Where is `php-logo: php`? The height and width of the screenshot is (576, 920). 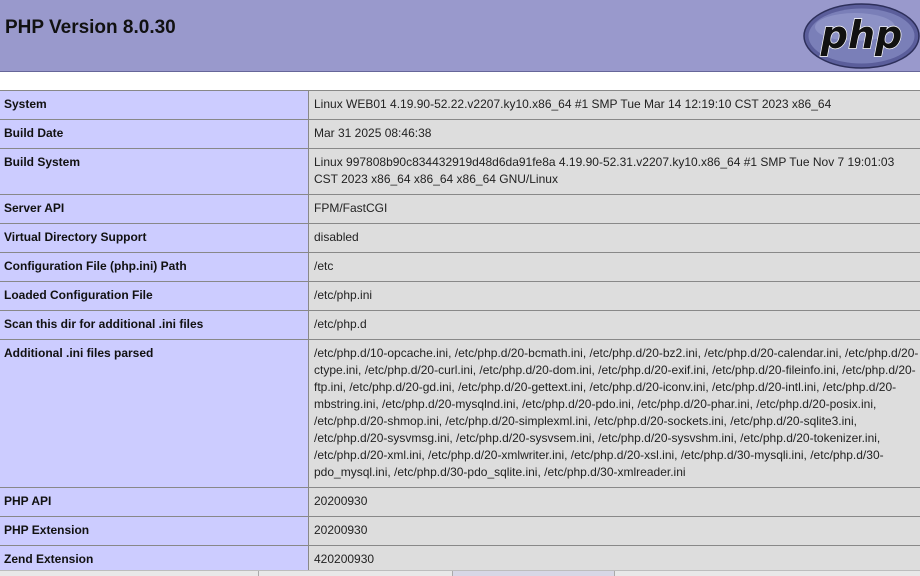 php-logo: php is located at coordinates (861, 36).